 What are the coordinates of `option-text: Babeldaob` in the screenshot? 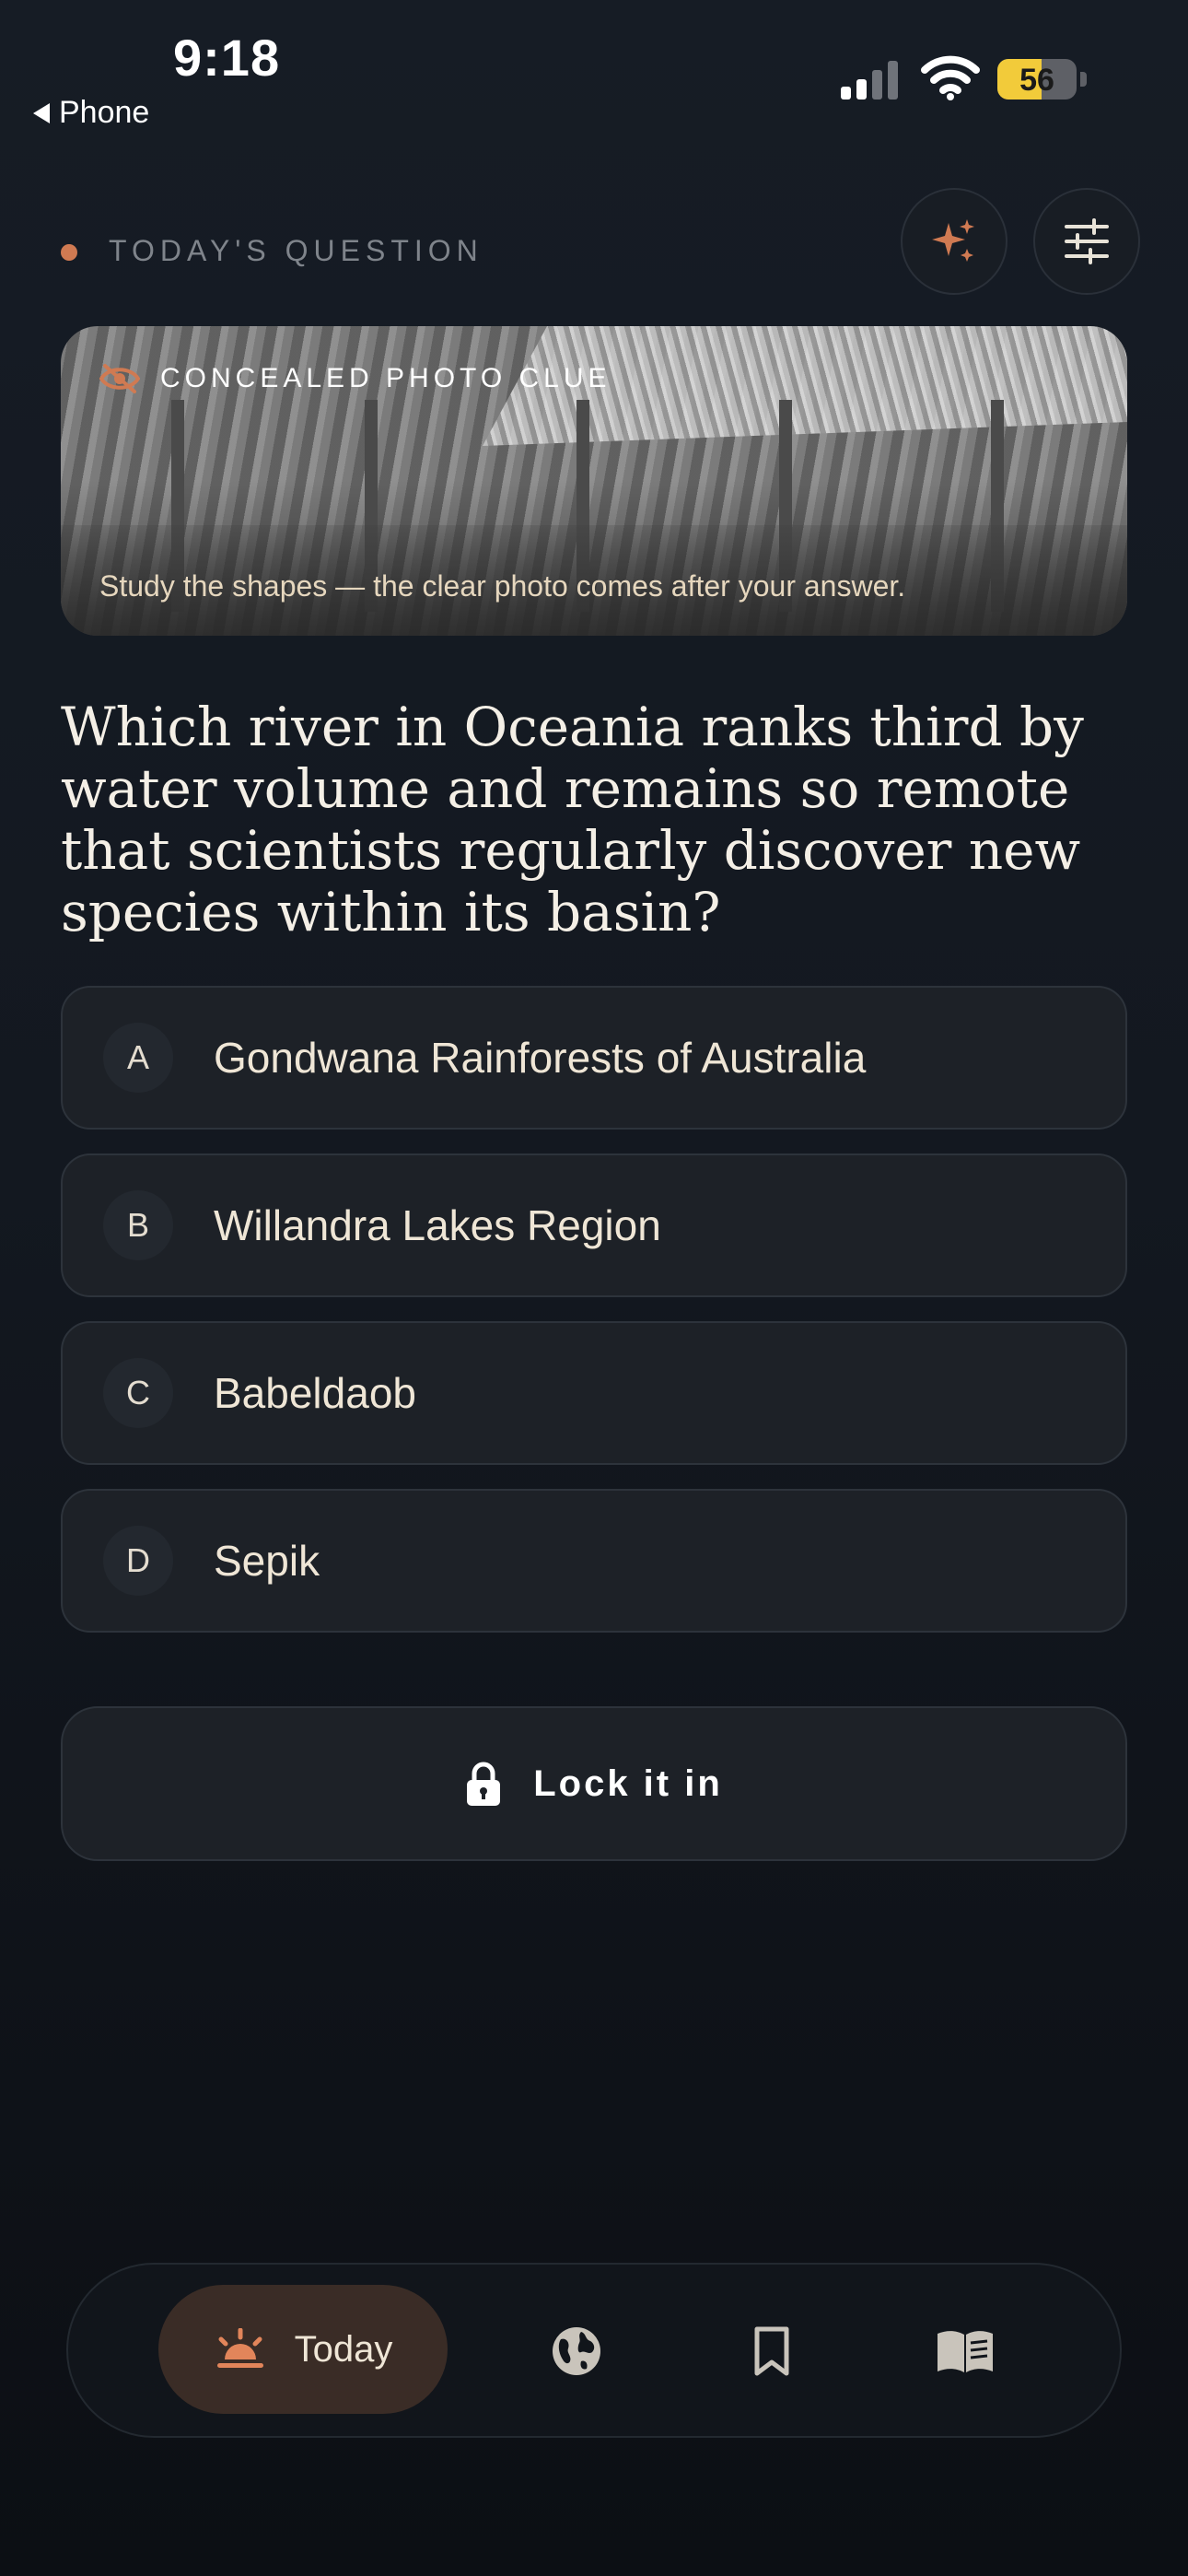 It's located at (315, 1393).